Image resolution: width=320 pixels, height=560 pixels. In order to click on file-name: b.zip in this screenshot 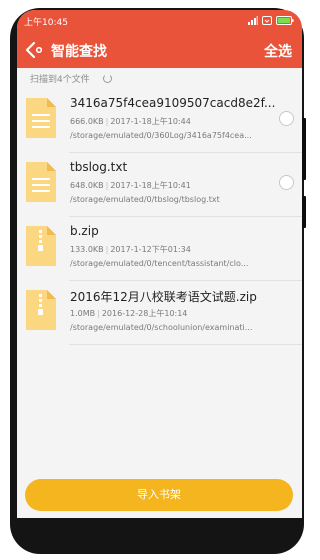, I will do `click(84, 231)`.